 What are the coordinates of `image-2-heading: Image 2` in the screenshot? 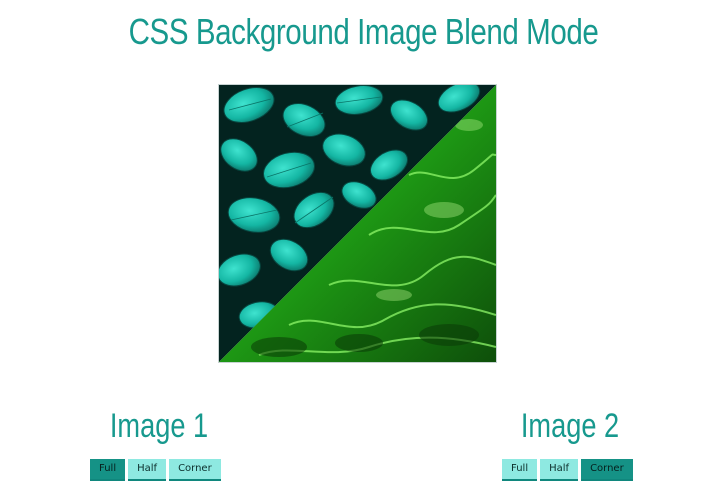 It's located at (570, 426).